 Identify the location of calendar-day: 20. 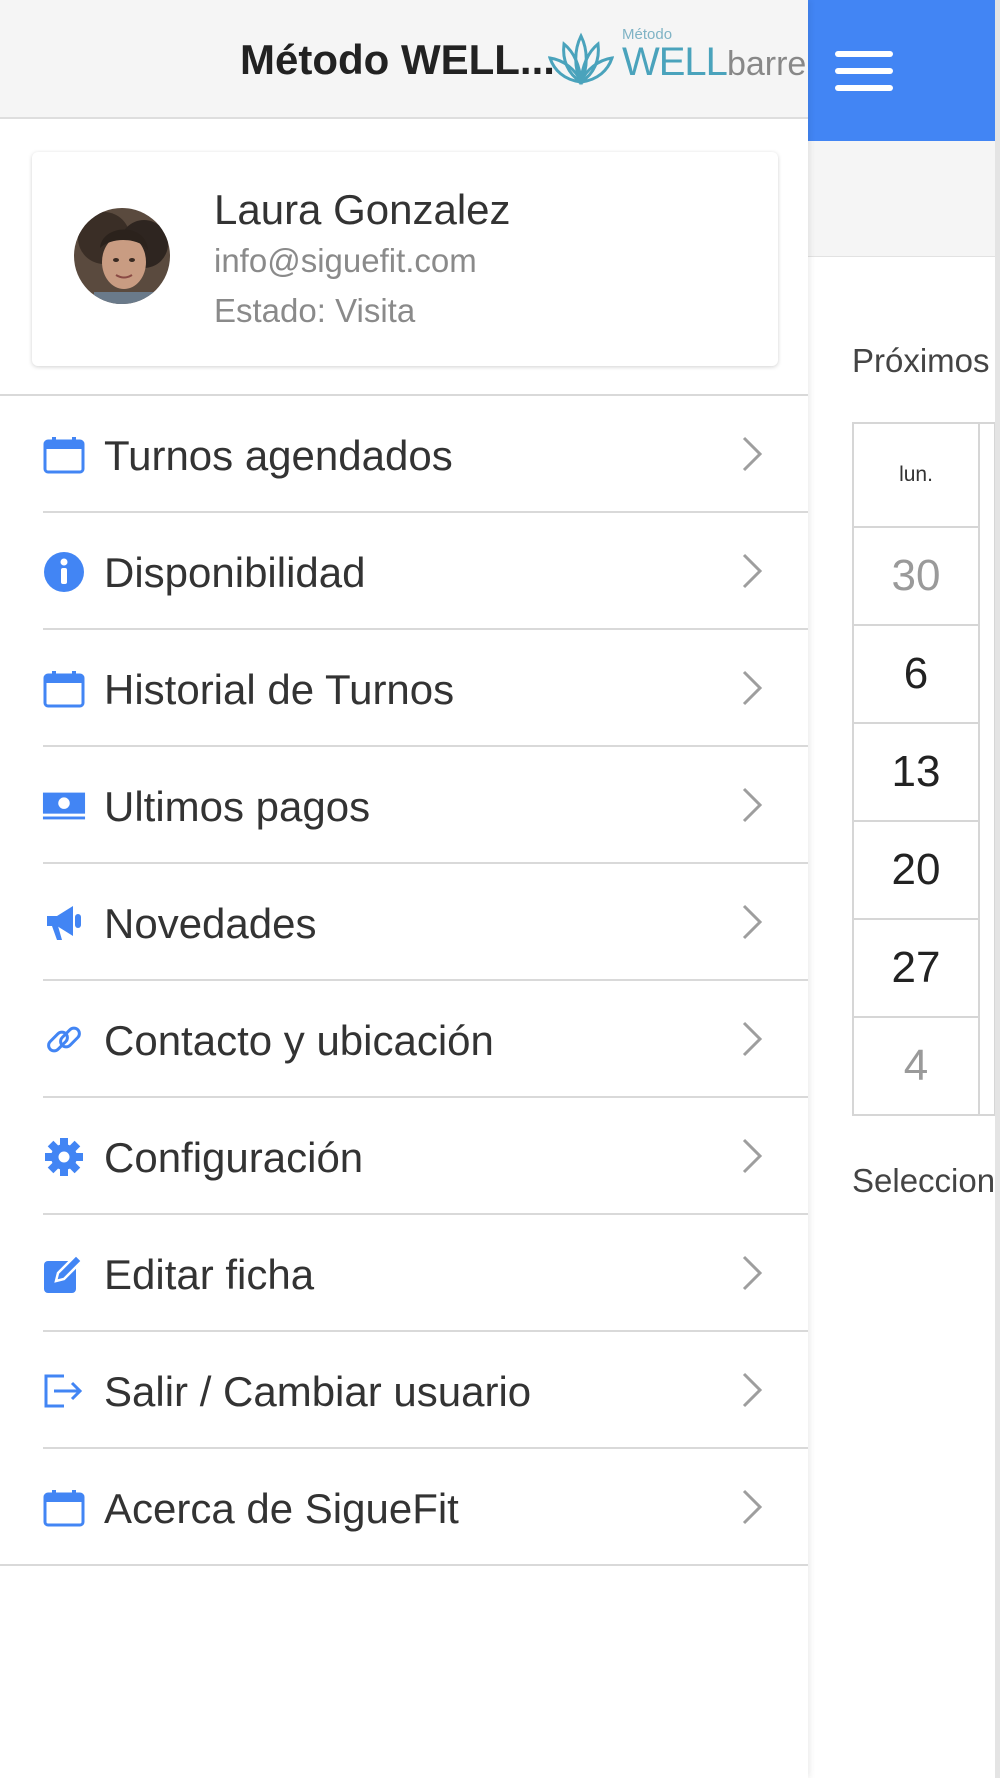
(916, 871).